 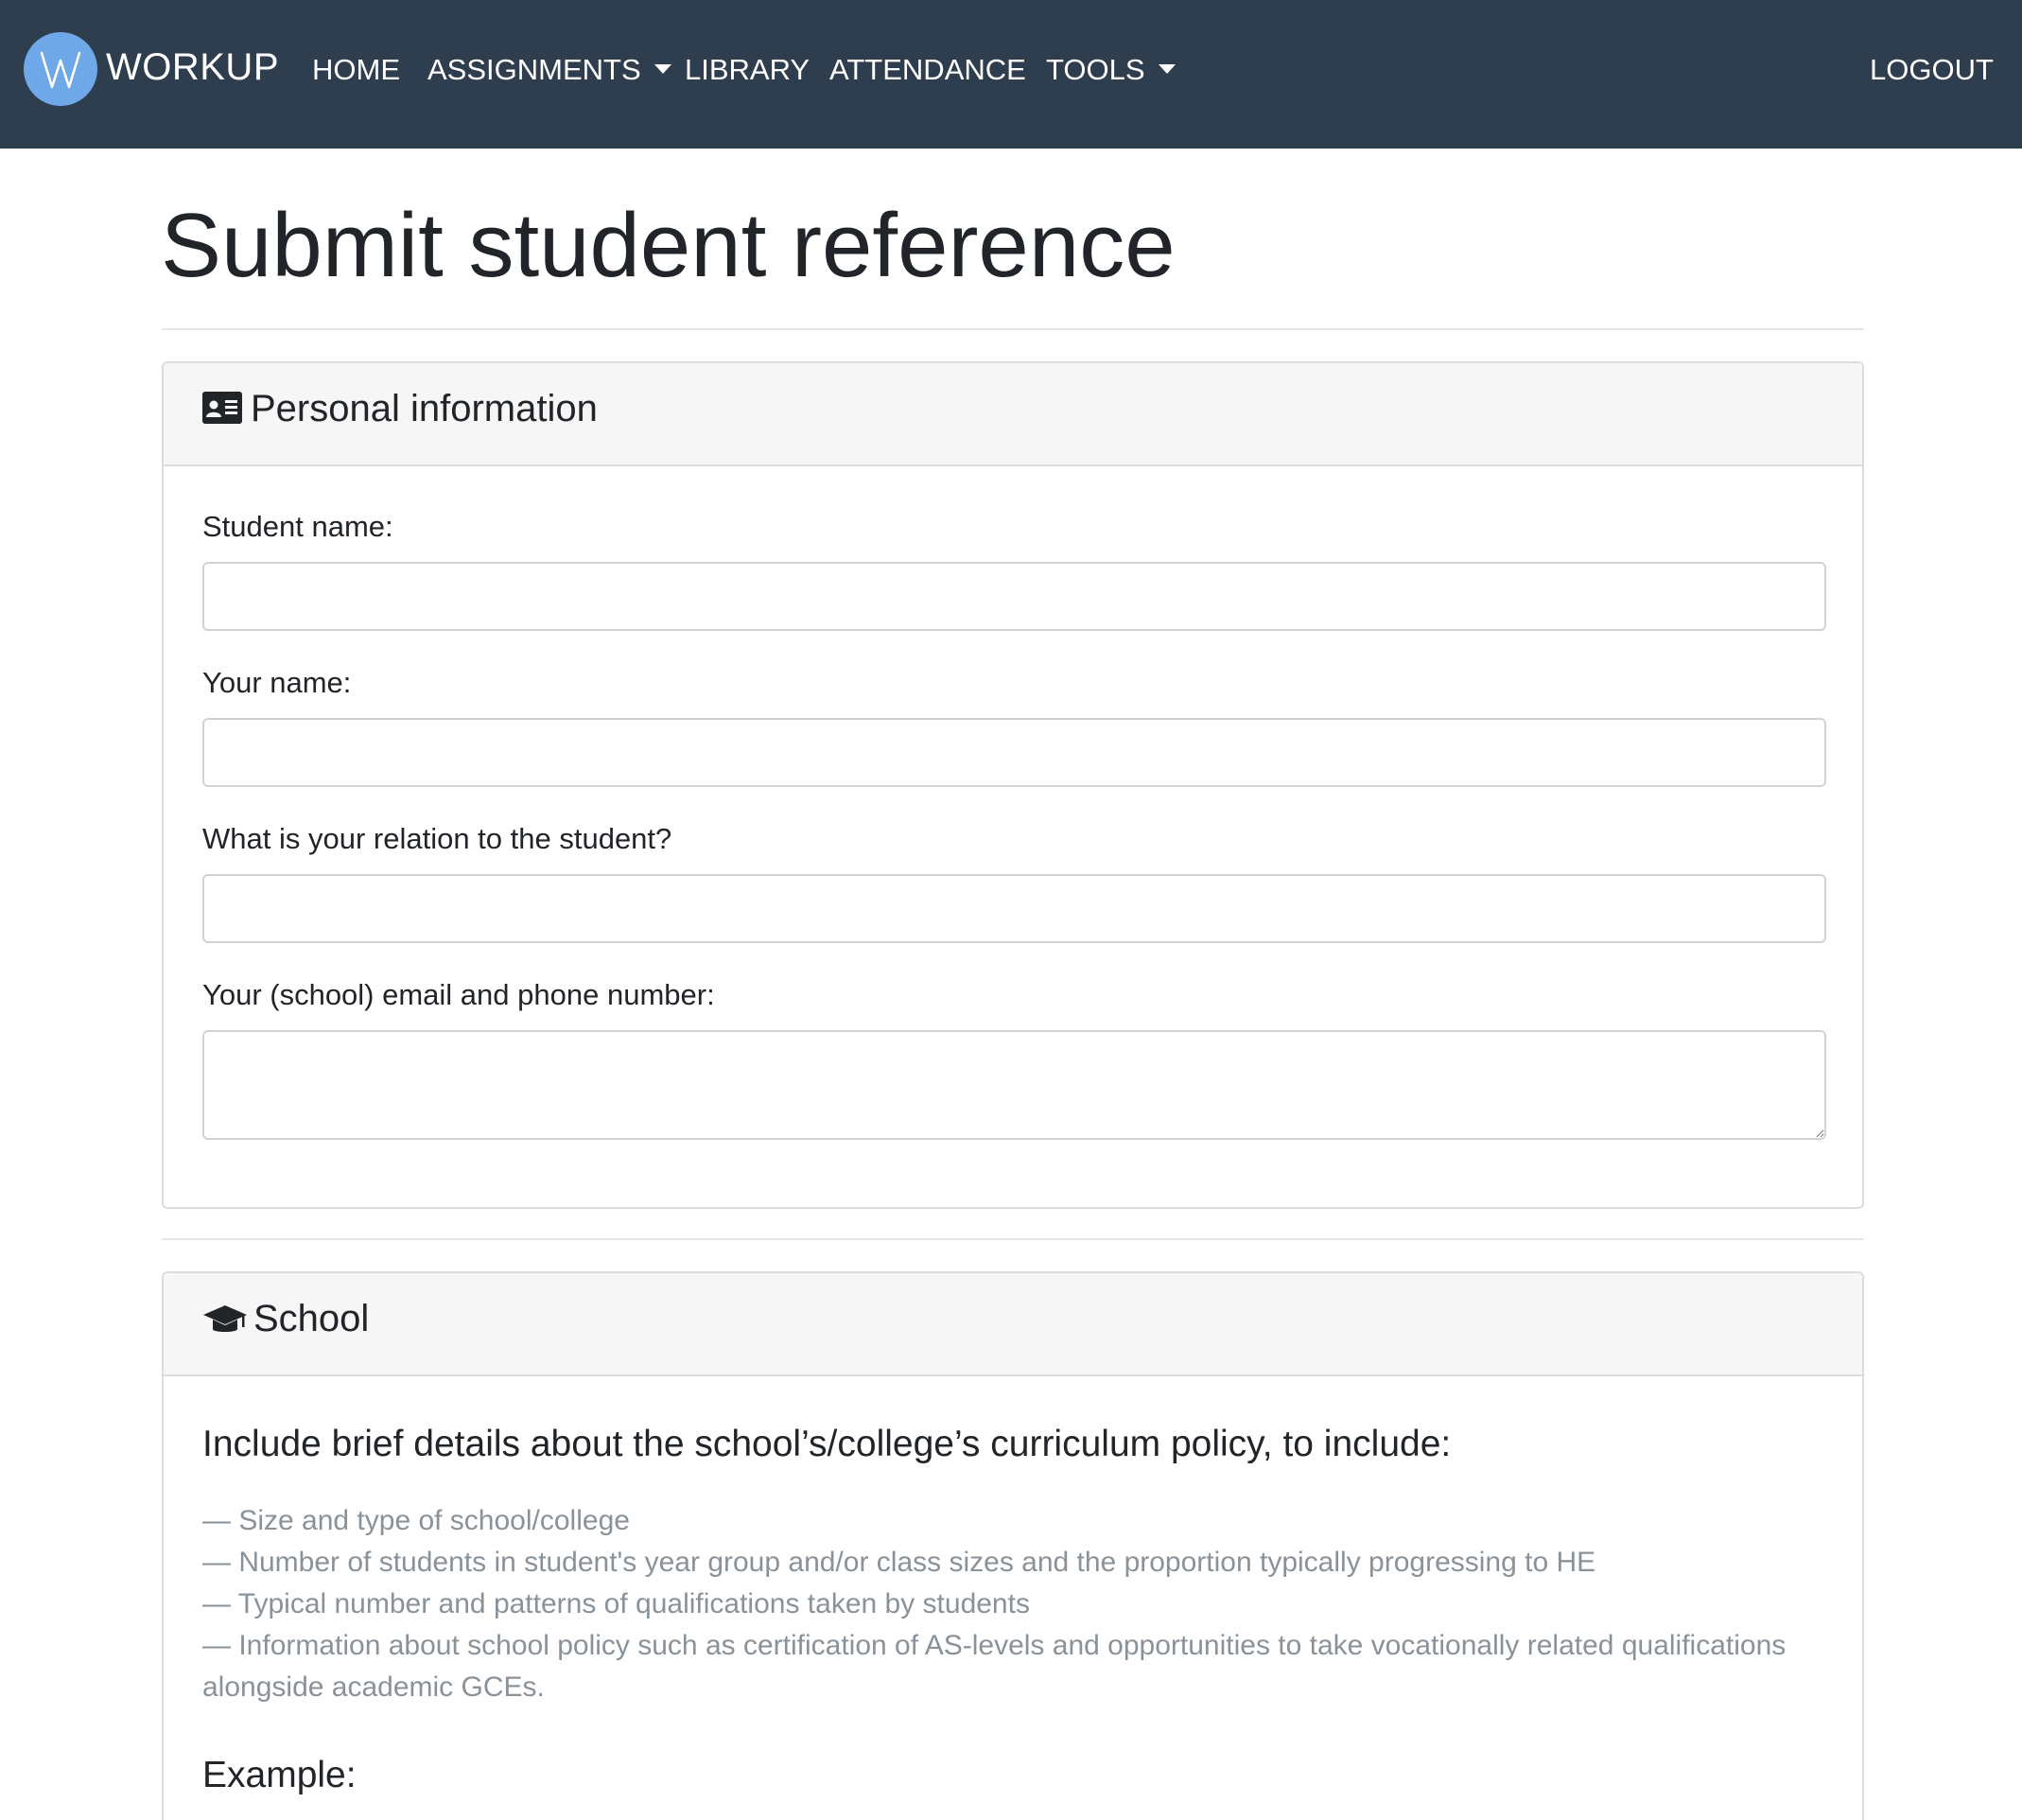 I want to click on school-header: School, so click(x=1013, y=1324).